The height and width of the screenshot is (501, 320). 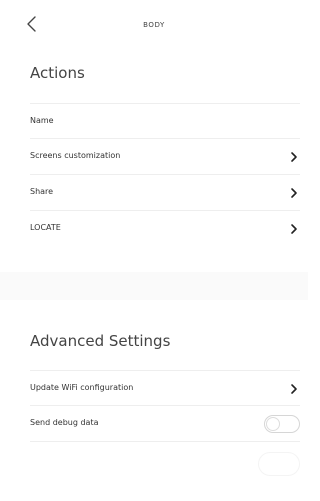 I want to click on actions-section-title: Actions, so click(x=57, y=73).